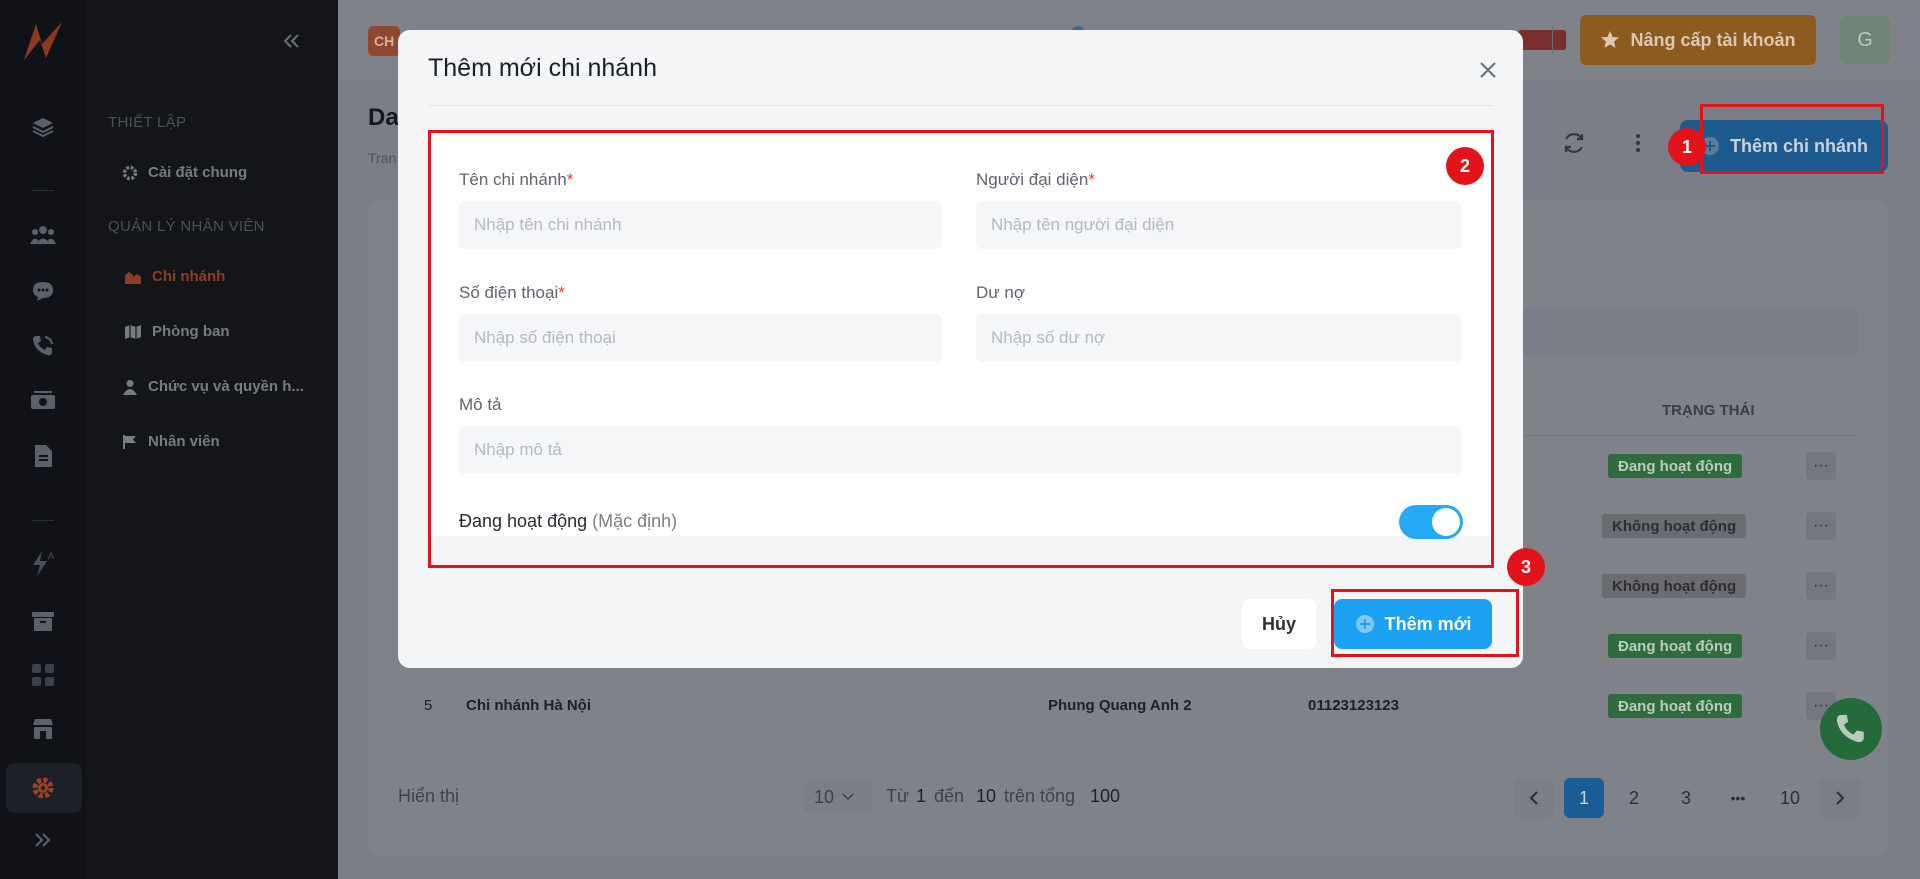 Image resolution: width=1920 pixels, height=879 pixels. Describe the element at coordinates (43, 840) in the screenshot. I see `expand-icon` at that location.